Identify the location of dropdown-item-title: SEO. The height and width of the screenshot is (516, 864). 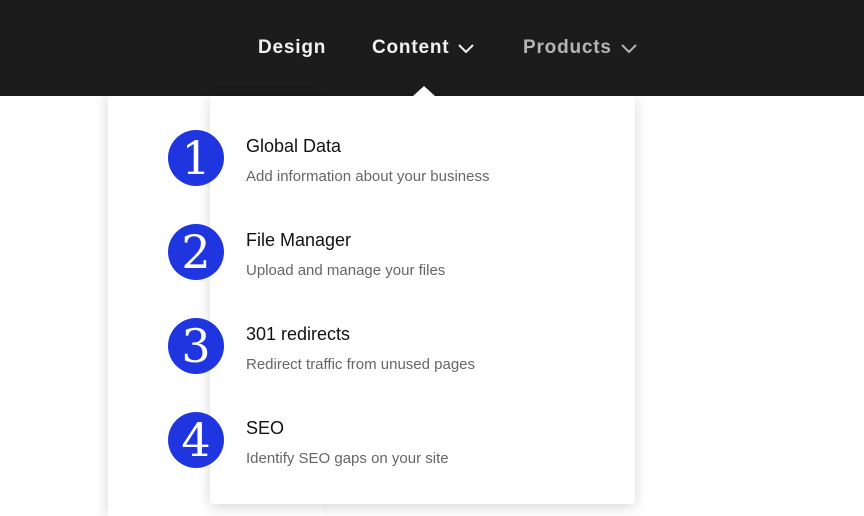
(265, 428).